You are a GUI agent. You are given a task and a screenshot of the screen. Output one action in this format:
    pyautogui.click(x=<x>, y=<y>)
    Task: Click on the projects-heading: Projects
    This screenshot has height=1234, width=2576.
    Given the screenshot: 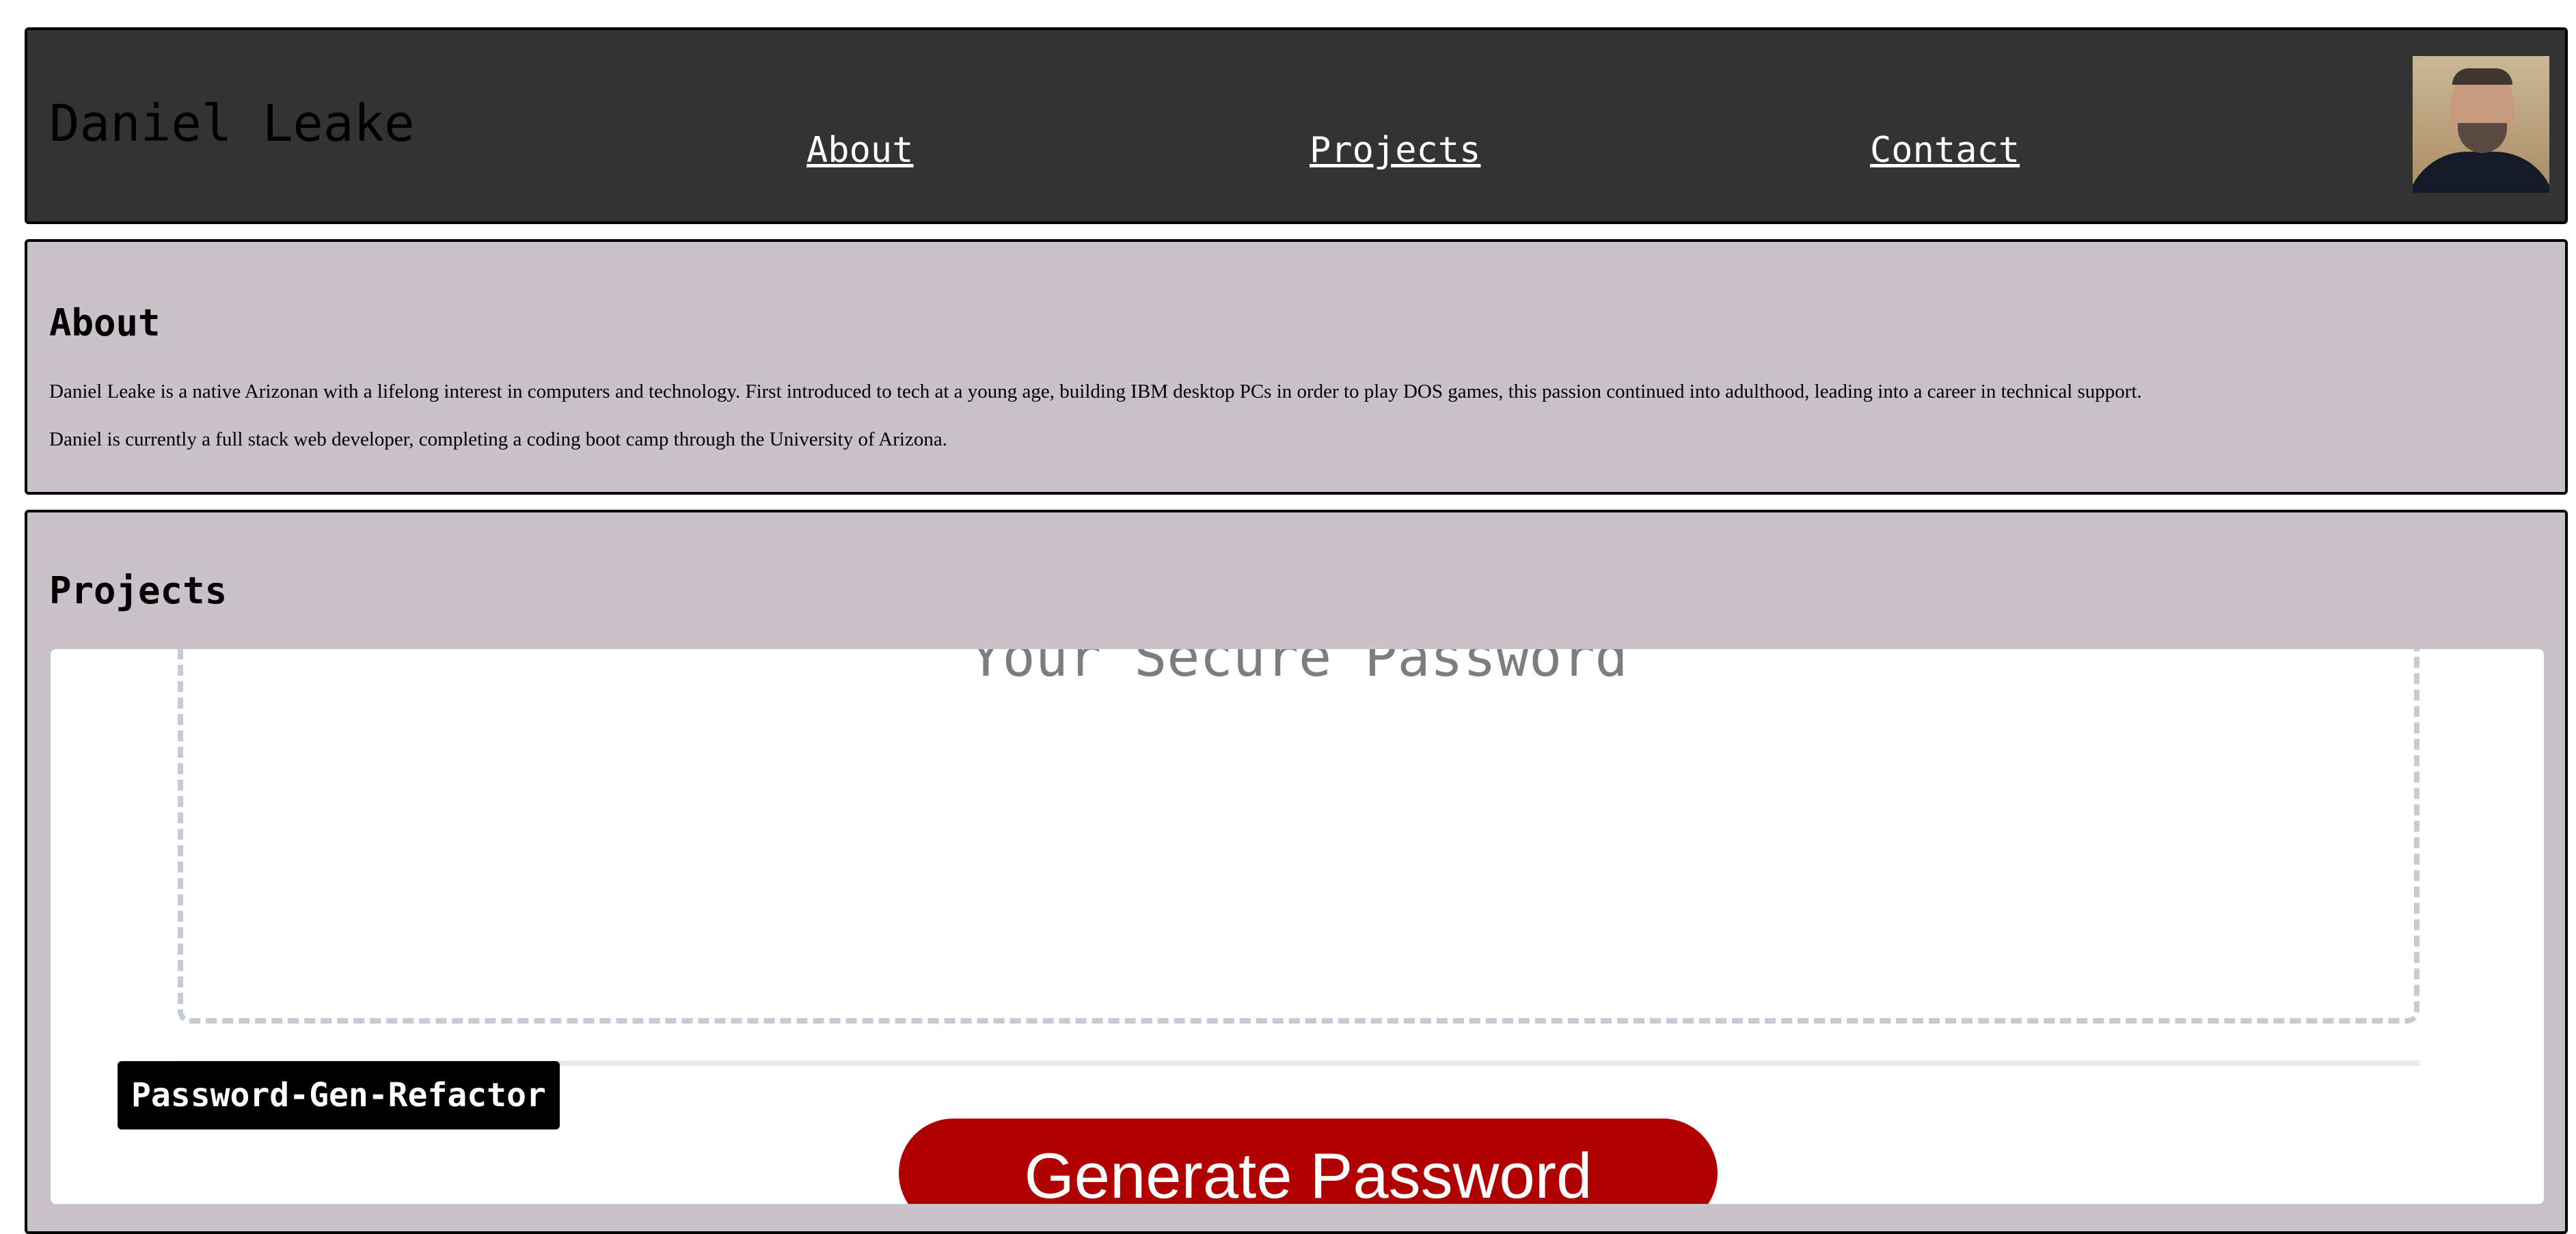 What is the action you would take?
    pyautogui.click(x=139, y=590)
    